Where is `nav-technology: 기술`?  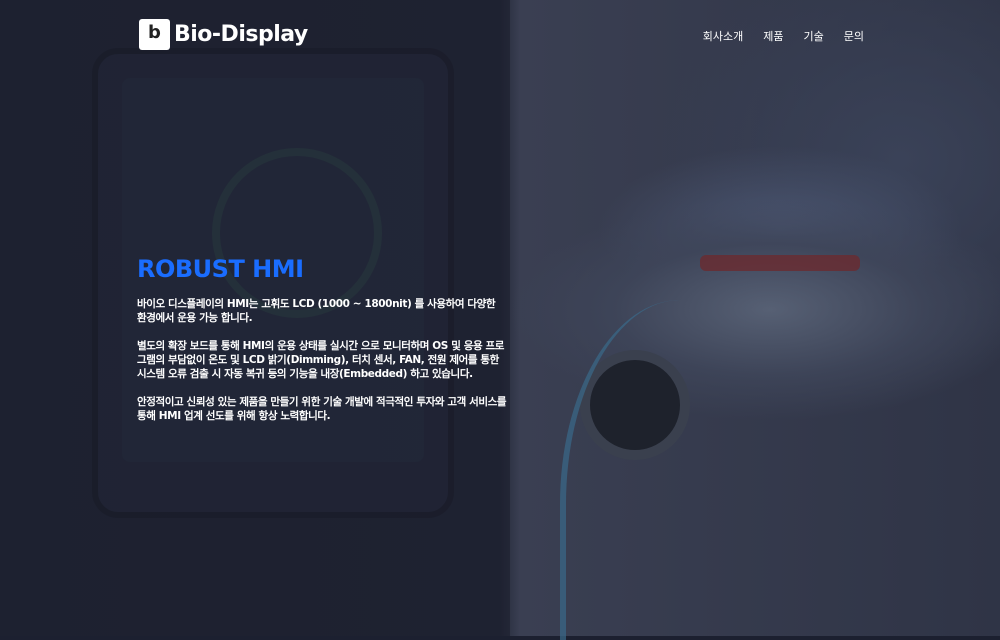 nav-technology: 기술 is located at coordinates (814, 36).